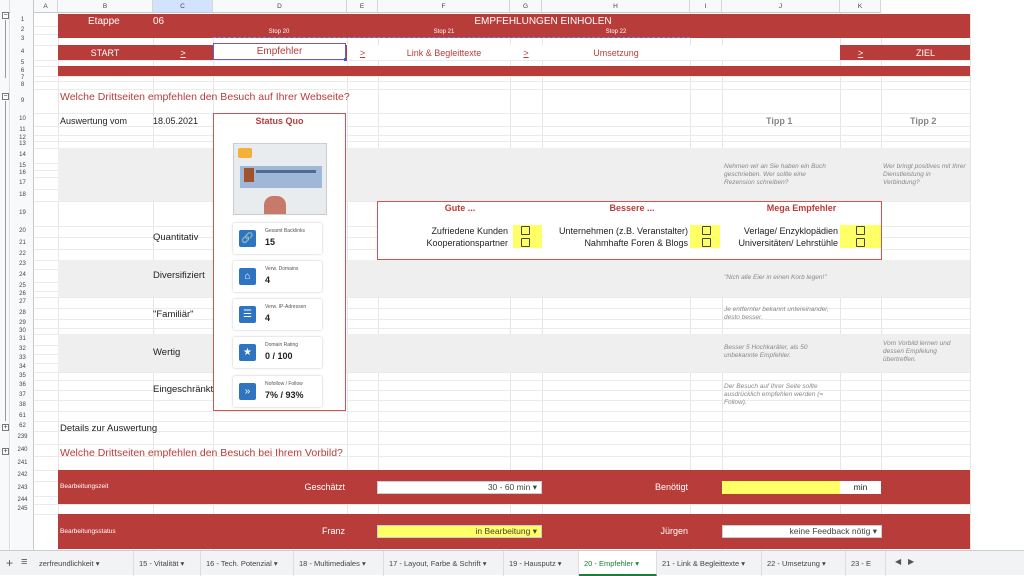 This screenshot has width=1024, height=576. Describe the element at coordinates (22, 78) in the screenshot. I see `row-number: 7` at that location.